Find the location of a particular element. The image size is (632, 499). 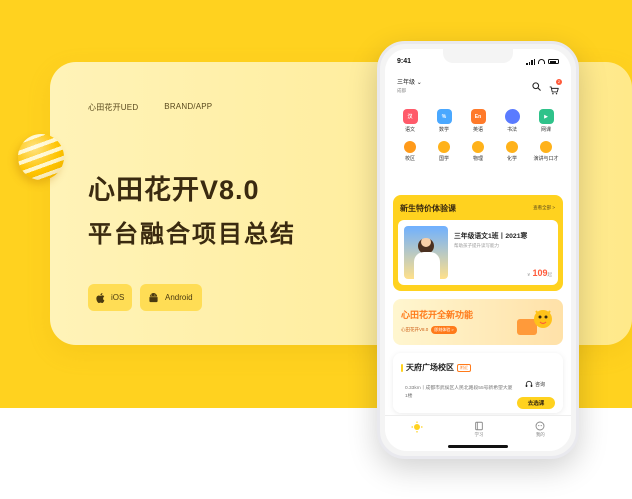

brand-row: 心田花开UED BRAND/APP is located at coordinates (150, 107).